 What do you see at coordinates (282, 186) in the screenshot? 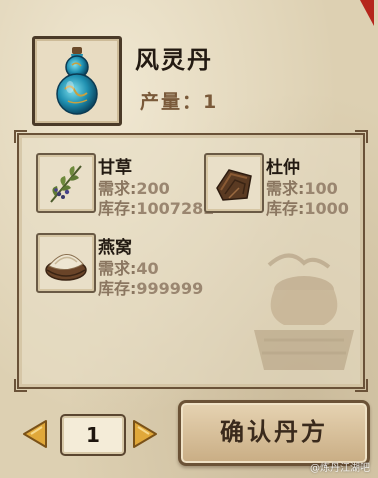
I see `ingredient-item: 杜仲 需求:100 库存:1000` at bounding box center [282, 186].